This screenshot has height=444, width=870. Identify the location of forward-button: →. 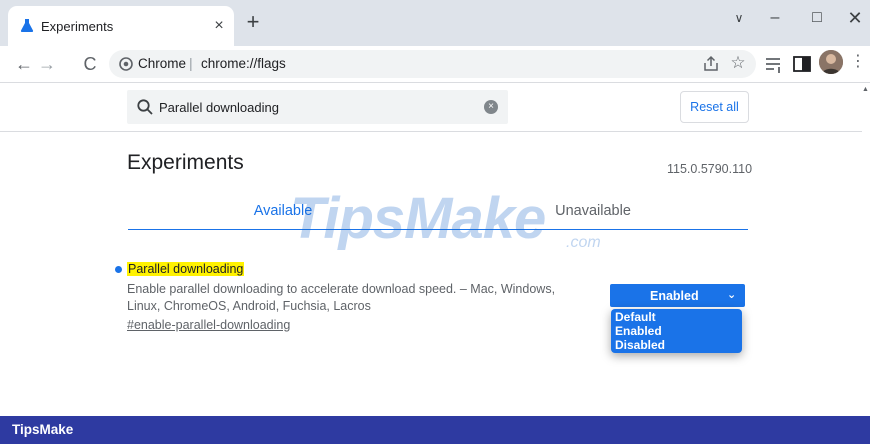
(47, 64).